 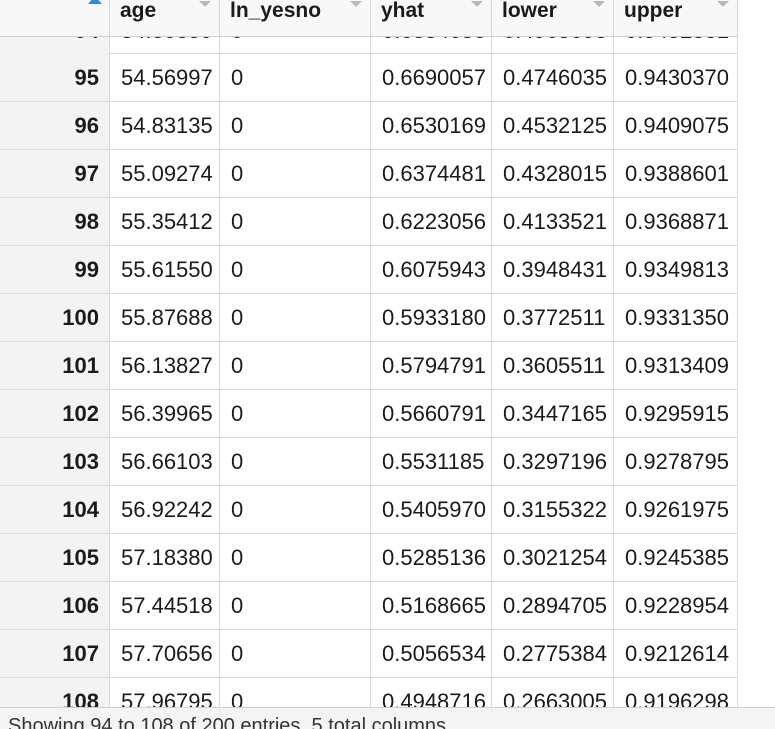 What do you see at coordinates (138, 11) in the screenshot?
I see `header-label: age` at bounding box center [138, 11].